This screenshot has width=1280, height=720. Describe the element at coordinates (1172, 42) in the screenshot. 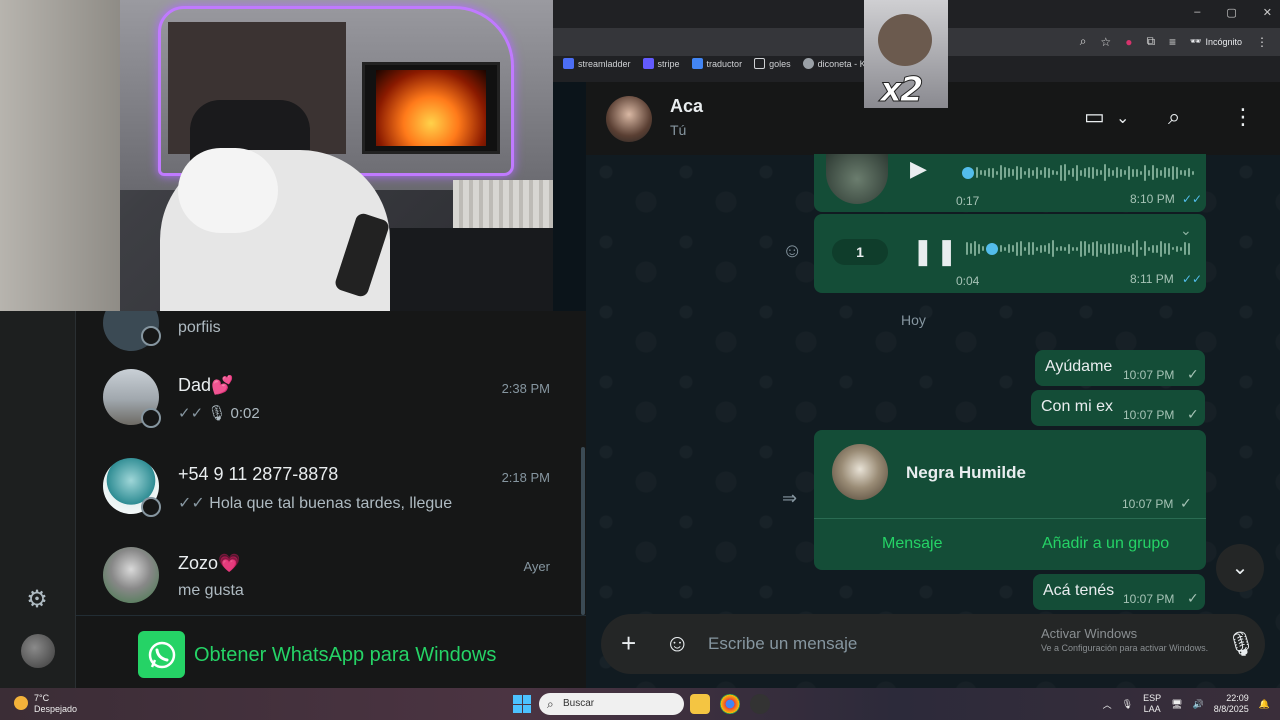

I see `tab-search-icon: ≡` at that location.